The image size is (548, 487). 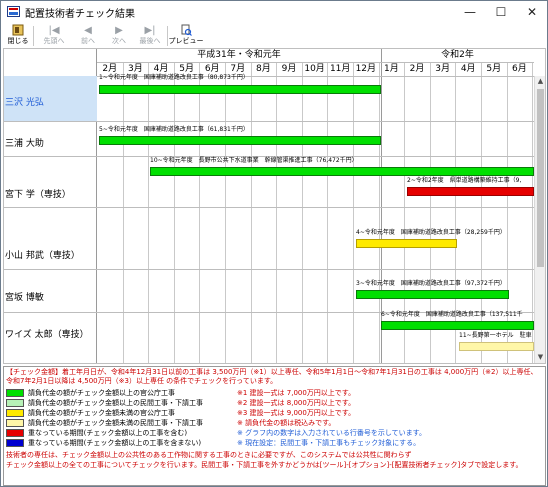 What do you see at coordinates (331, 433) in the screenshot?
I see `side-note: ※ グラフ内の数字は入力されている行番号を示しています。` at bounding box center [331, 433].